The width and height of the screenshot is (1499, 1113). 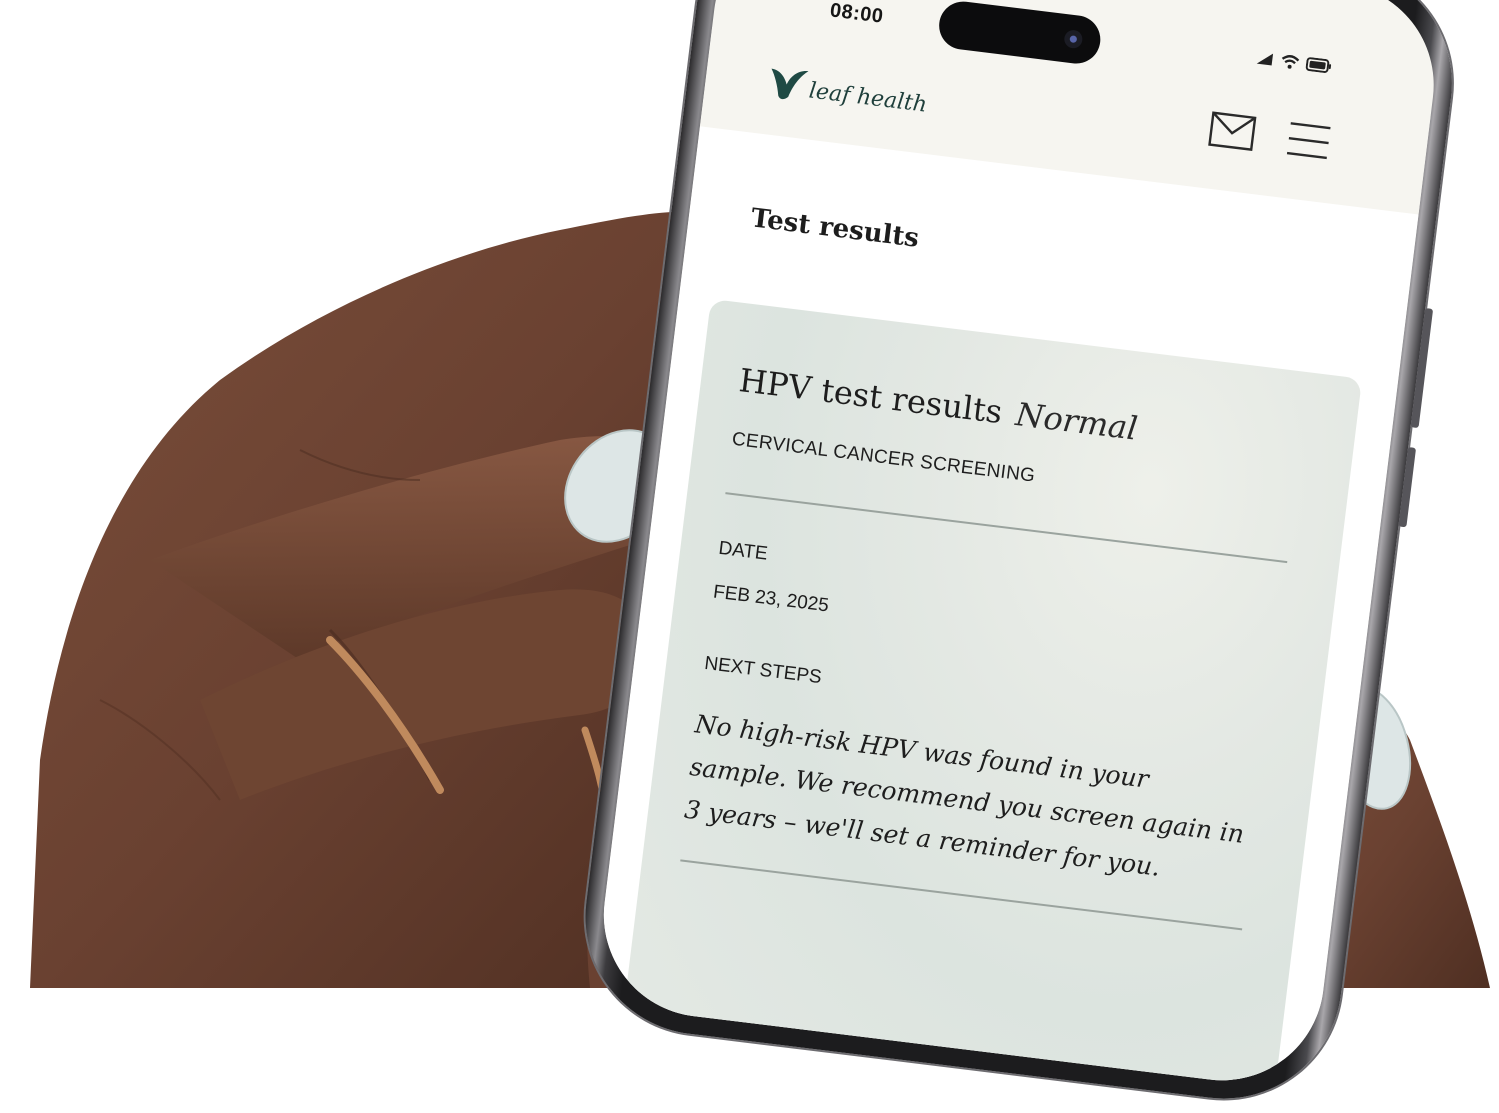 I want to click on card-category: CERVICAL CANCER SCREENING, so click(x=883, y=457).